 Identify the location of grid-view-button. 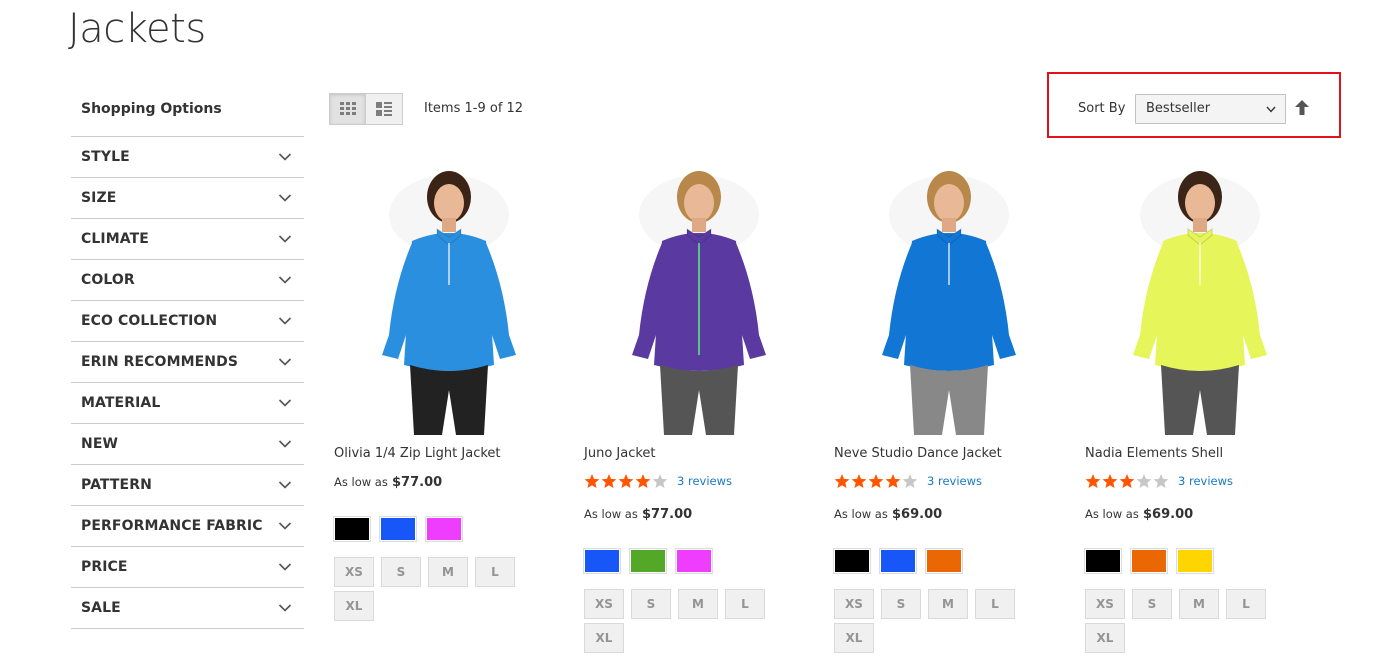
(347, 109).